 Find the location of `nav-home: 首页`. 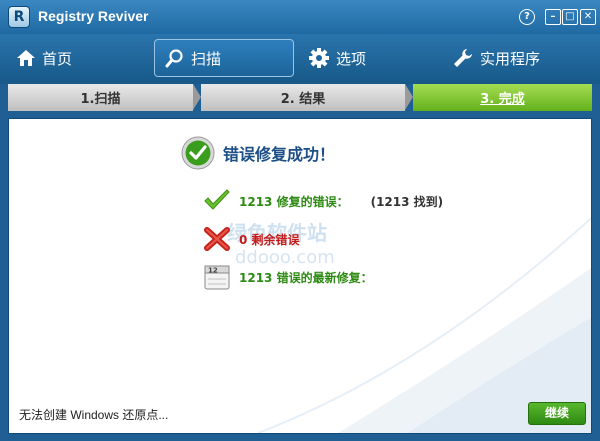

nav-home: 首页 is located at coordinates (76, 58).